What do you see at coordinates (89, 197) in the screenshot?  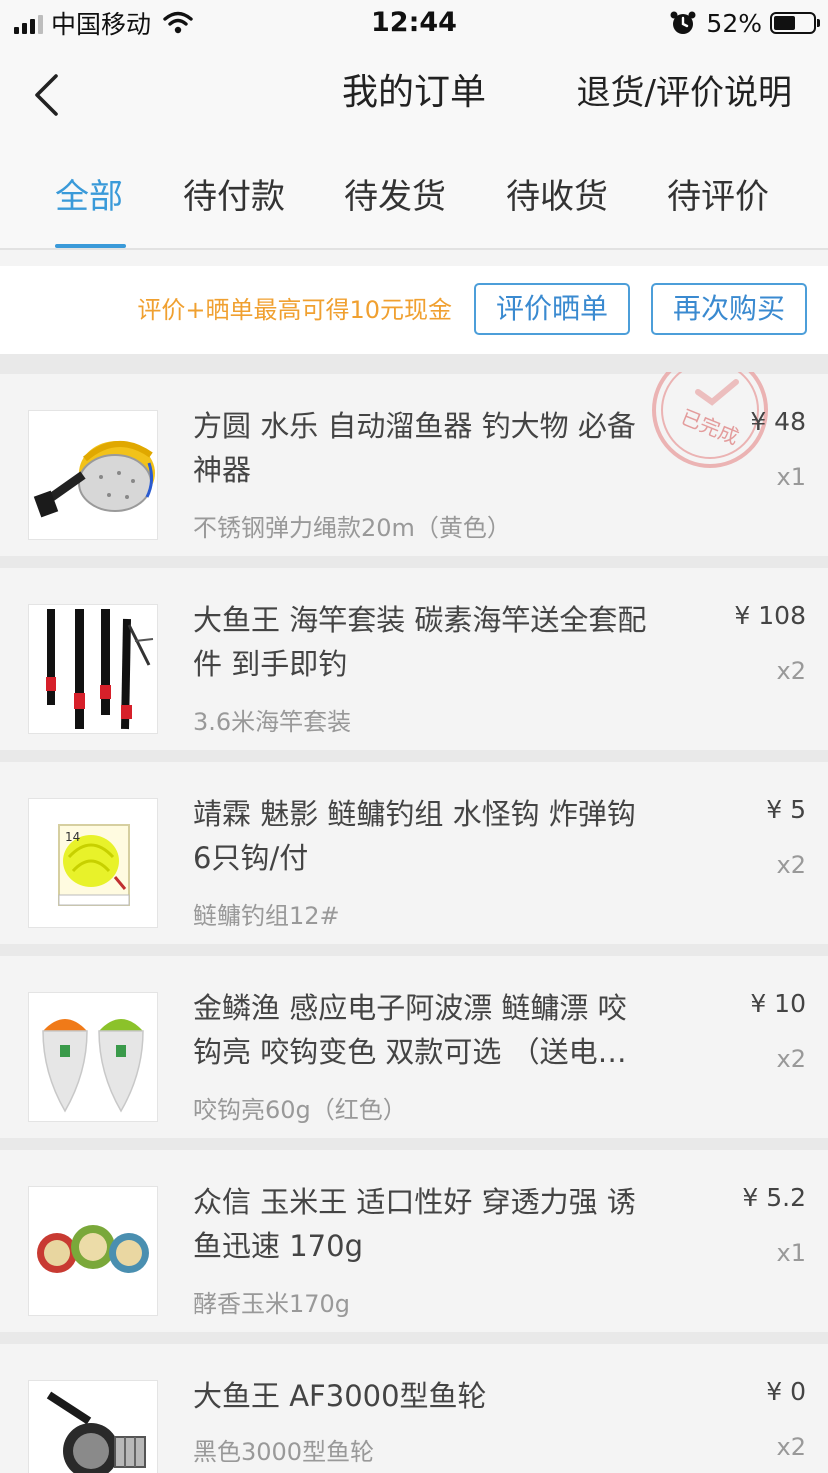 I see `tab-all: 全部` at bounding box center [89, 197].